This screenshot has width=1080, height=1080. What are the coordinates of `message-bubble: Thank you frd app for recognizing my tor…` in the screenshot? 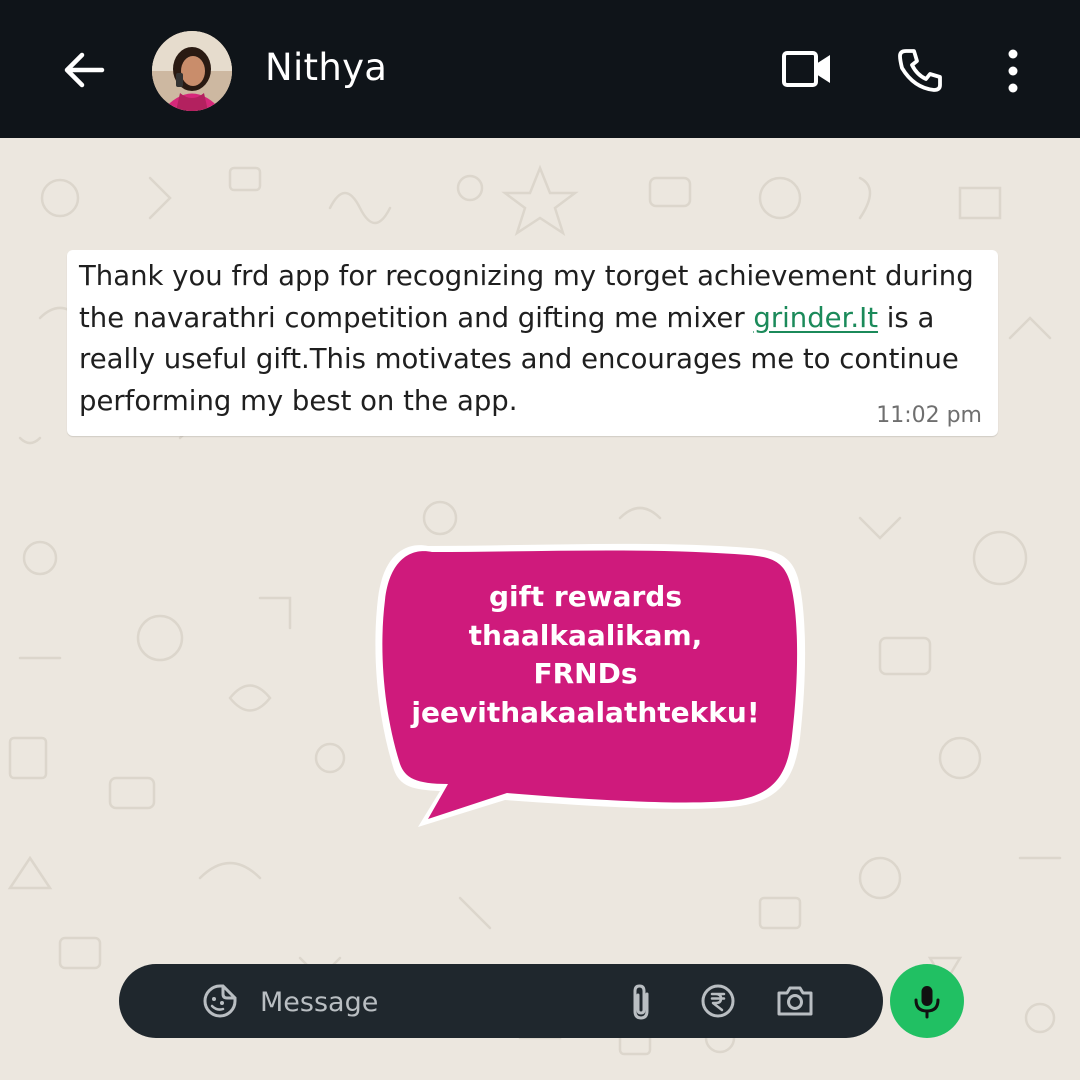 It's located at (532, 343).